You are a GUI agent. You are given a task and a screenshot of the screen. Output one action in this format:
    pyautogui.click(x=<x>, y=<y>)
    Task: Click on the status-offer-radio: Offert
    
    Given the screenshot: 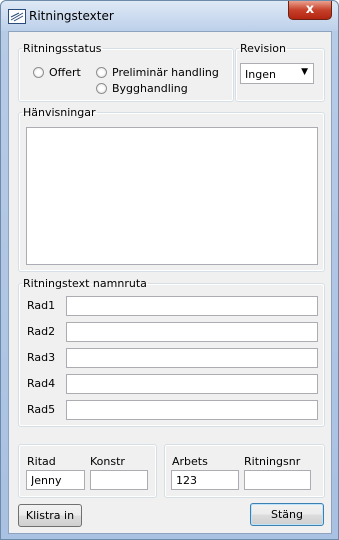 What is the action you would take?
    pyautogui.click(x=57, y=72)
    